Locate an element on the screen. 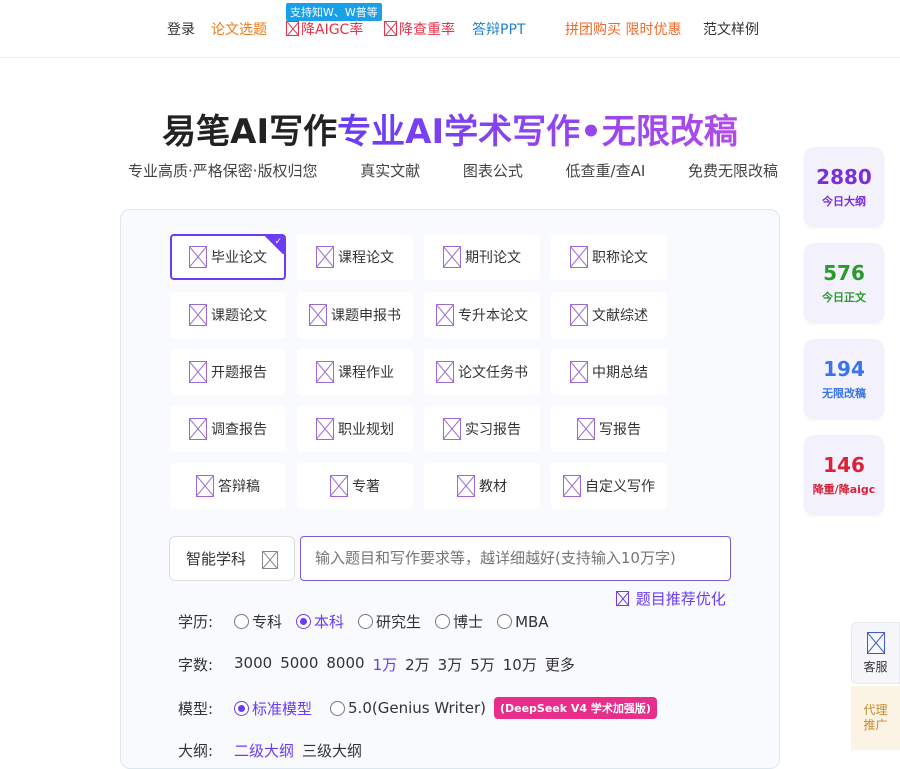 The image size is (900, 769). model-radio: 5.0(Genius Writer) is located at coordinates (408, 708).